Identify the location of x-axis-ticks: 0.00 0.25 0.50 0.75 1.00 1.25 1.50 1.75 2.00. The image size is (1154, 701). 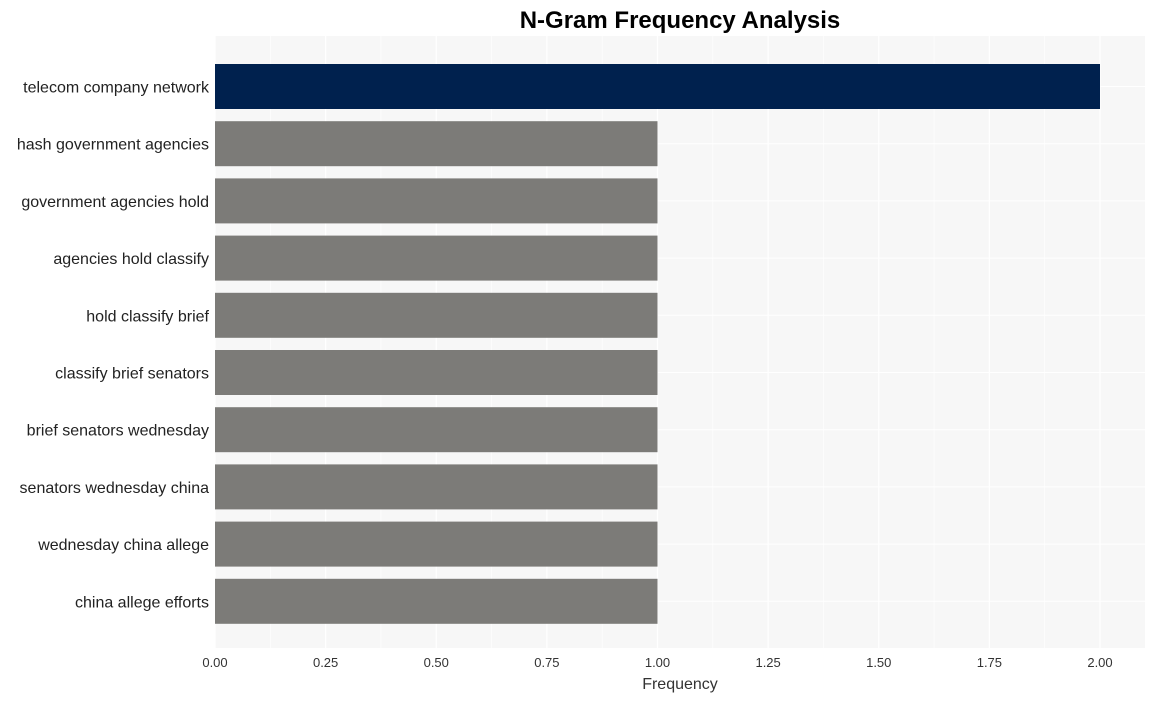
(657, 662).